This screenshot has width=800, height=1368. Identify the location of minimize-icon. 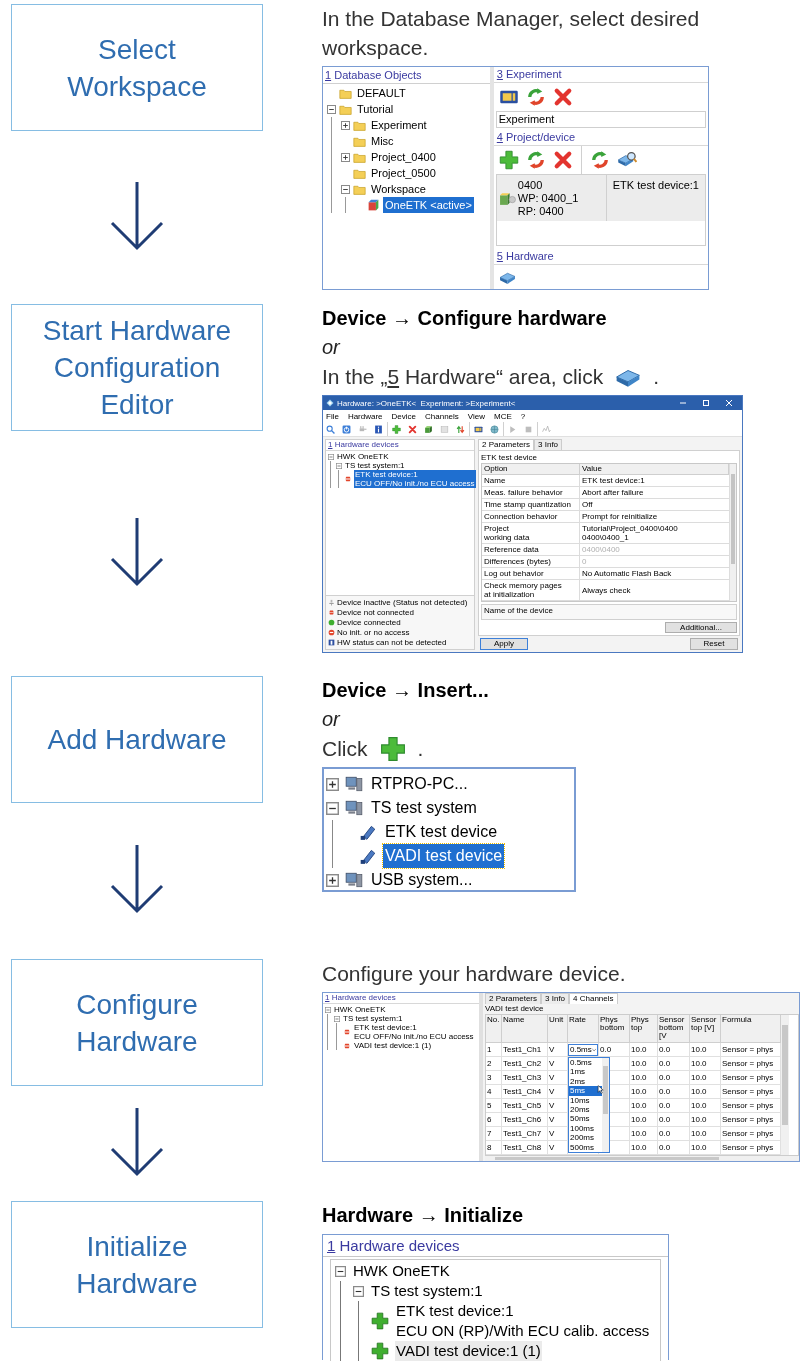
(683, 403).